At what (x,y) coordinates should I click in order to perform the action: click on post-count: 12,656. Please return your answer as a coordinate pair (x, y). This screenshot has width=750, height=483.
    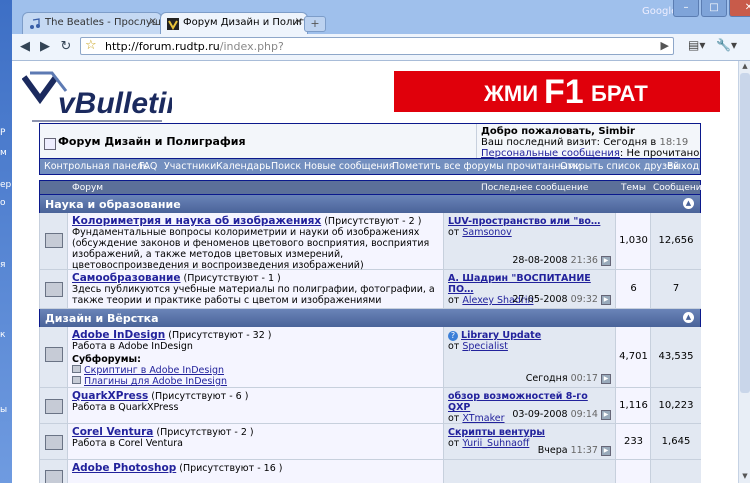
    Looking at the image, I should click on (675, 241).